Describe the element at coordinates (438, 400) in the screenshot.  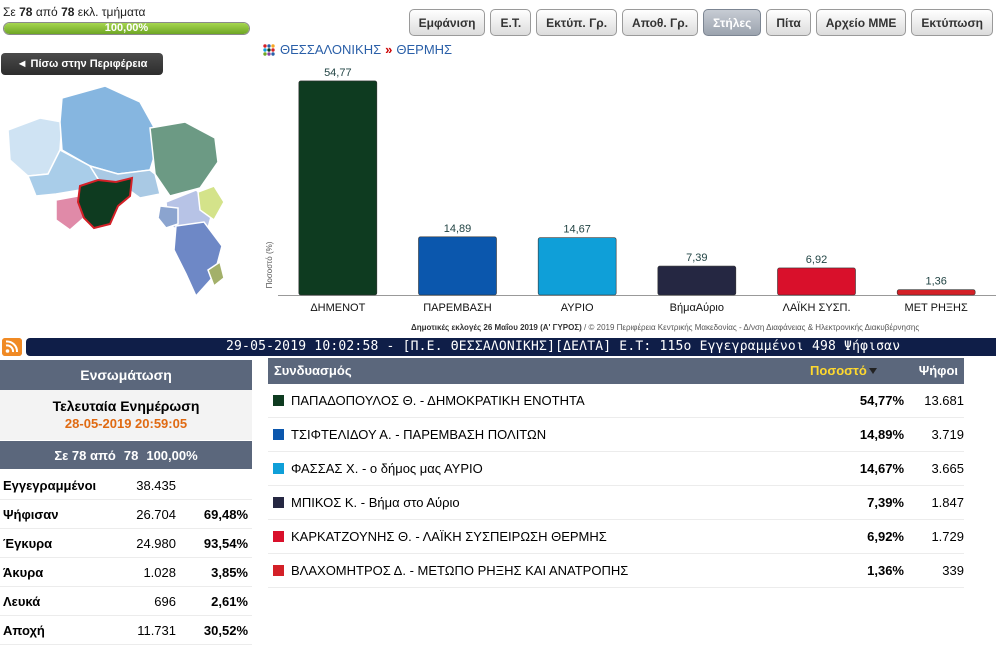
I see `party-name: ΠΑΠΑΔΟΠΟΥΛΟΣ Θ. - ΔΗΜΟΚΡΑΤΙΚΗ ΕΝΟΤΗΤΑ` at that location.